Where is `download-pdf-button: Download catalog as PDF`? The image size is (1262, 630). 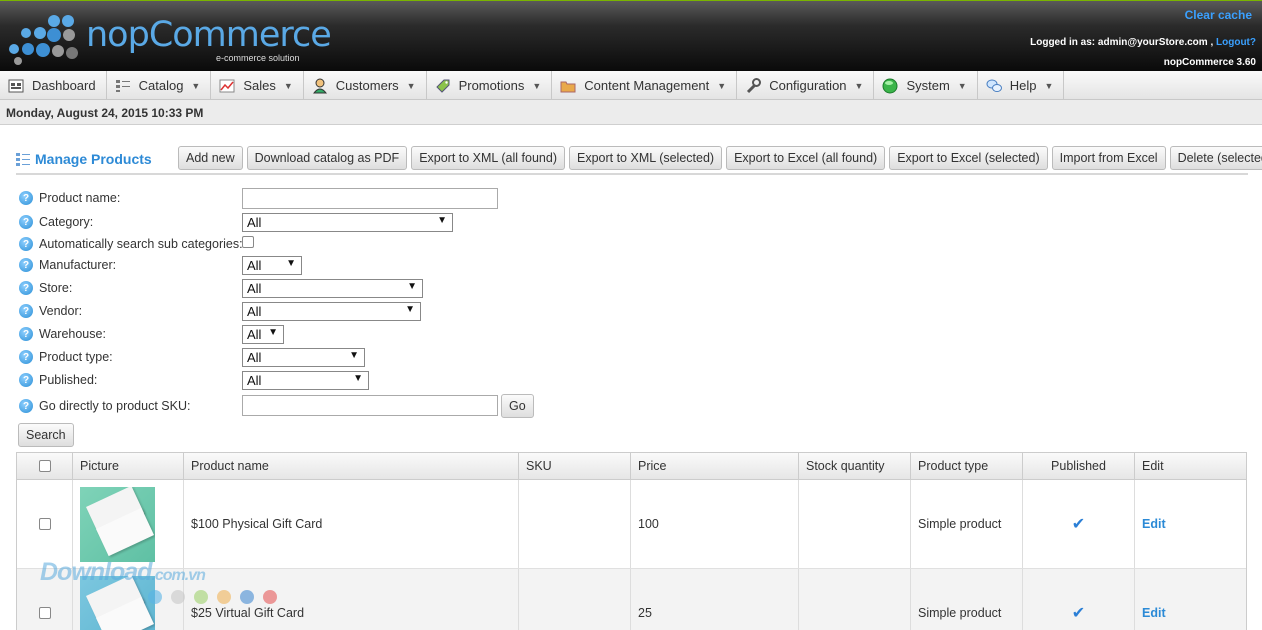
download-pdf-button: Download catalog as PDF is located at coordinates (327, 158).